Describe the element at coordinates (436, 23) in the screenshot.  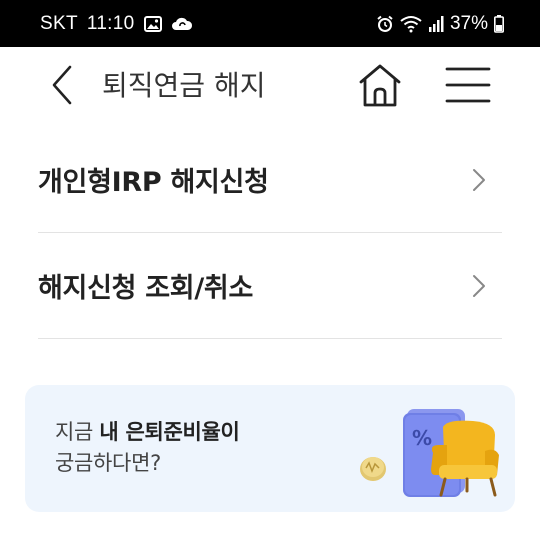
I see `signal-icon` at that location.